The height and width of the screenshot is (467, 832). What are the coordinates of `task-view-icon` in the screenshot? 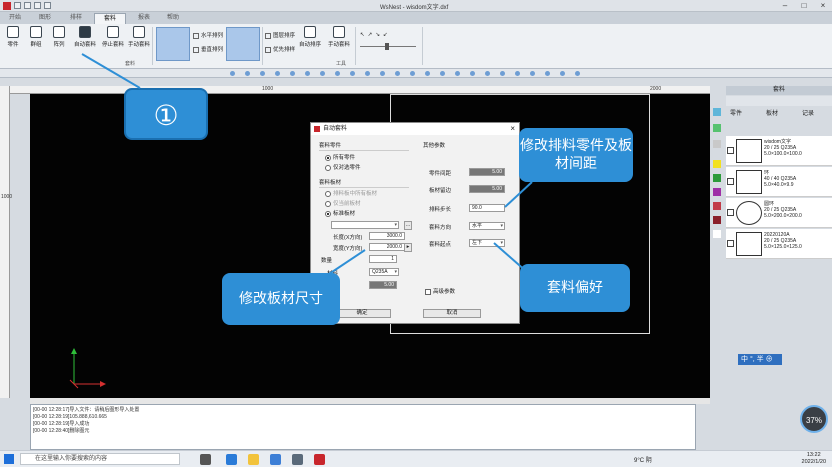 It's located at (205, 459).